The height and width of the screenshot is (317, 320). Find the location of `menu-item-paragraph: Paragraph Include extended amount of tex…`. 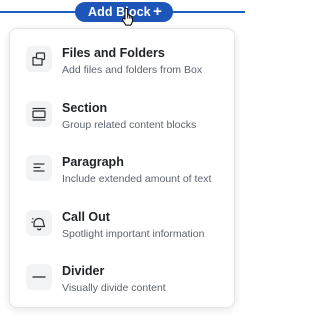

menu-item-paragraph: Paragraph Include extended amount of tex… is located at coordinates (122, 180).